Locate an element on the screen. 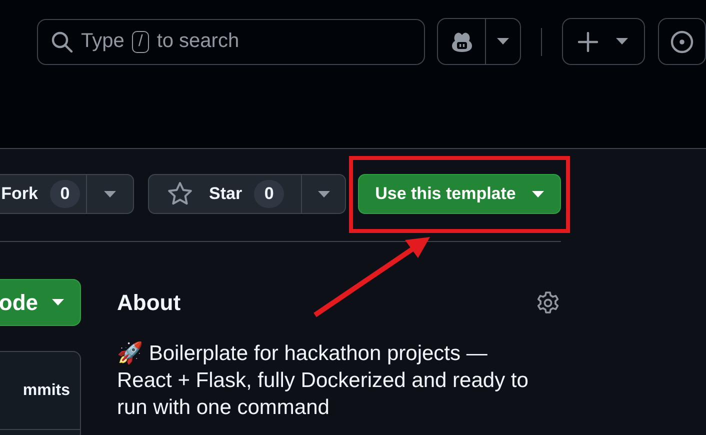 Image resolution: width=706 pixels, height=435 pixels. repo-action-button: Star 0 is located at coordinates (225, 194).